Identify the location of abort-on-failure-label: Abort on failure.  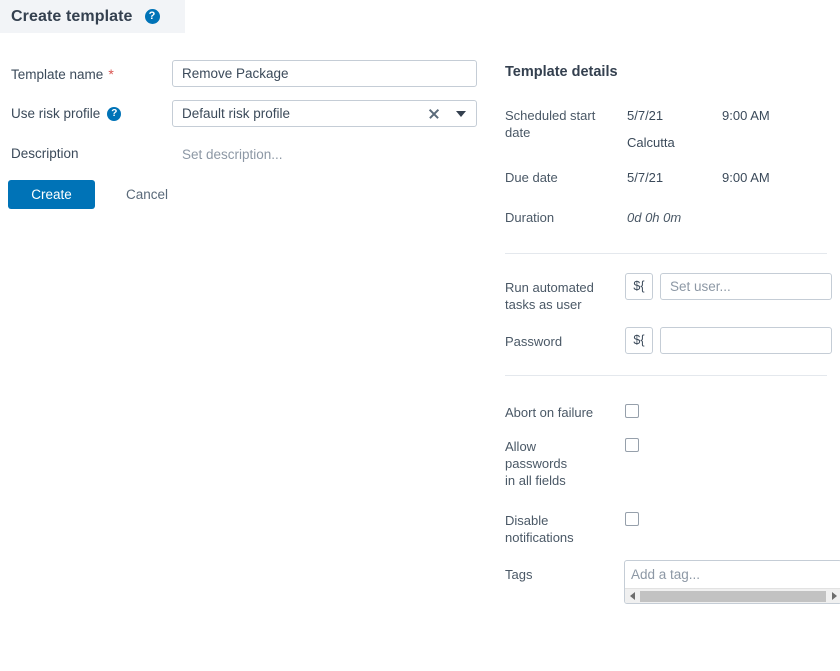
(549, 412).